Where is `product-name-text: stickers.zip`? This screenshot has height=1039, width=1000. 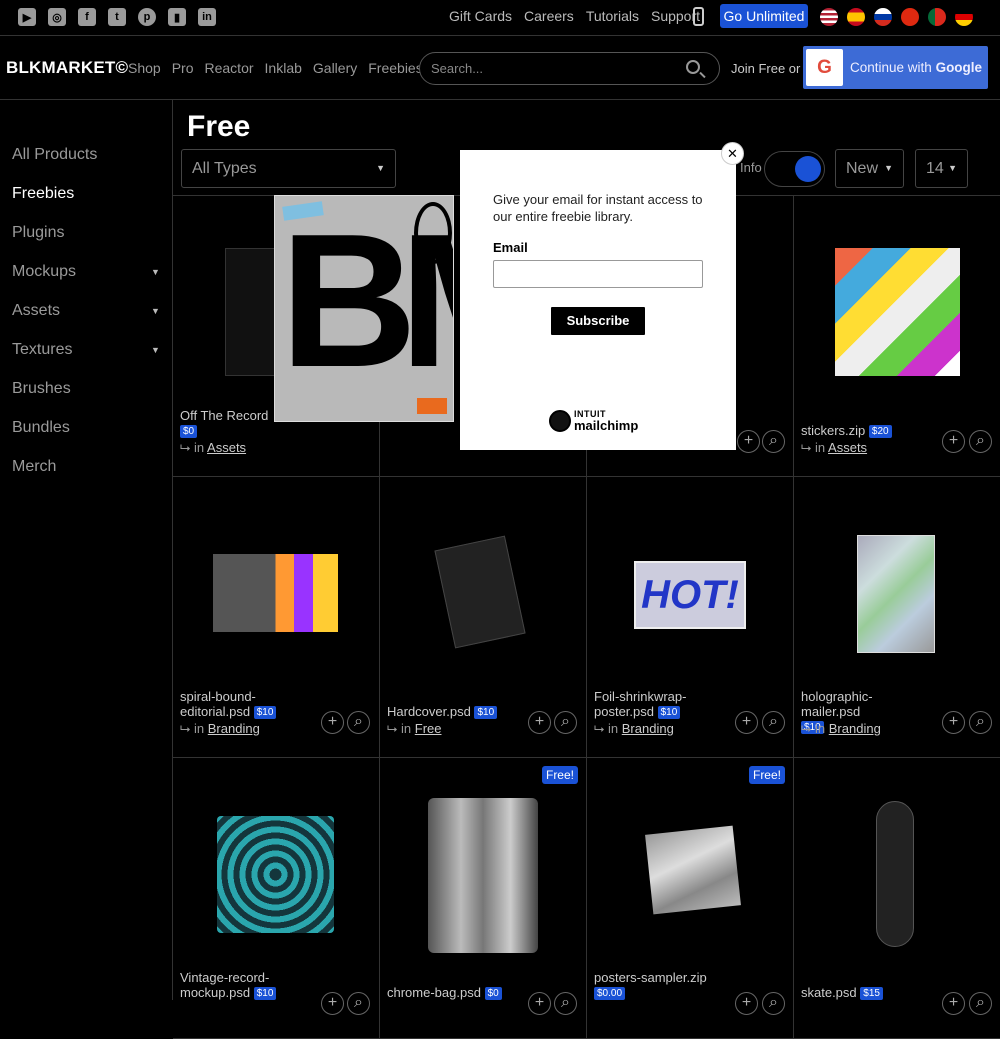
product-name-text: stickers.zip is located at coordinates (833, 430).